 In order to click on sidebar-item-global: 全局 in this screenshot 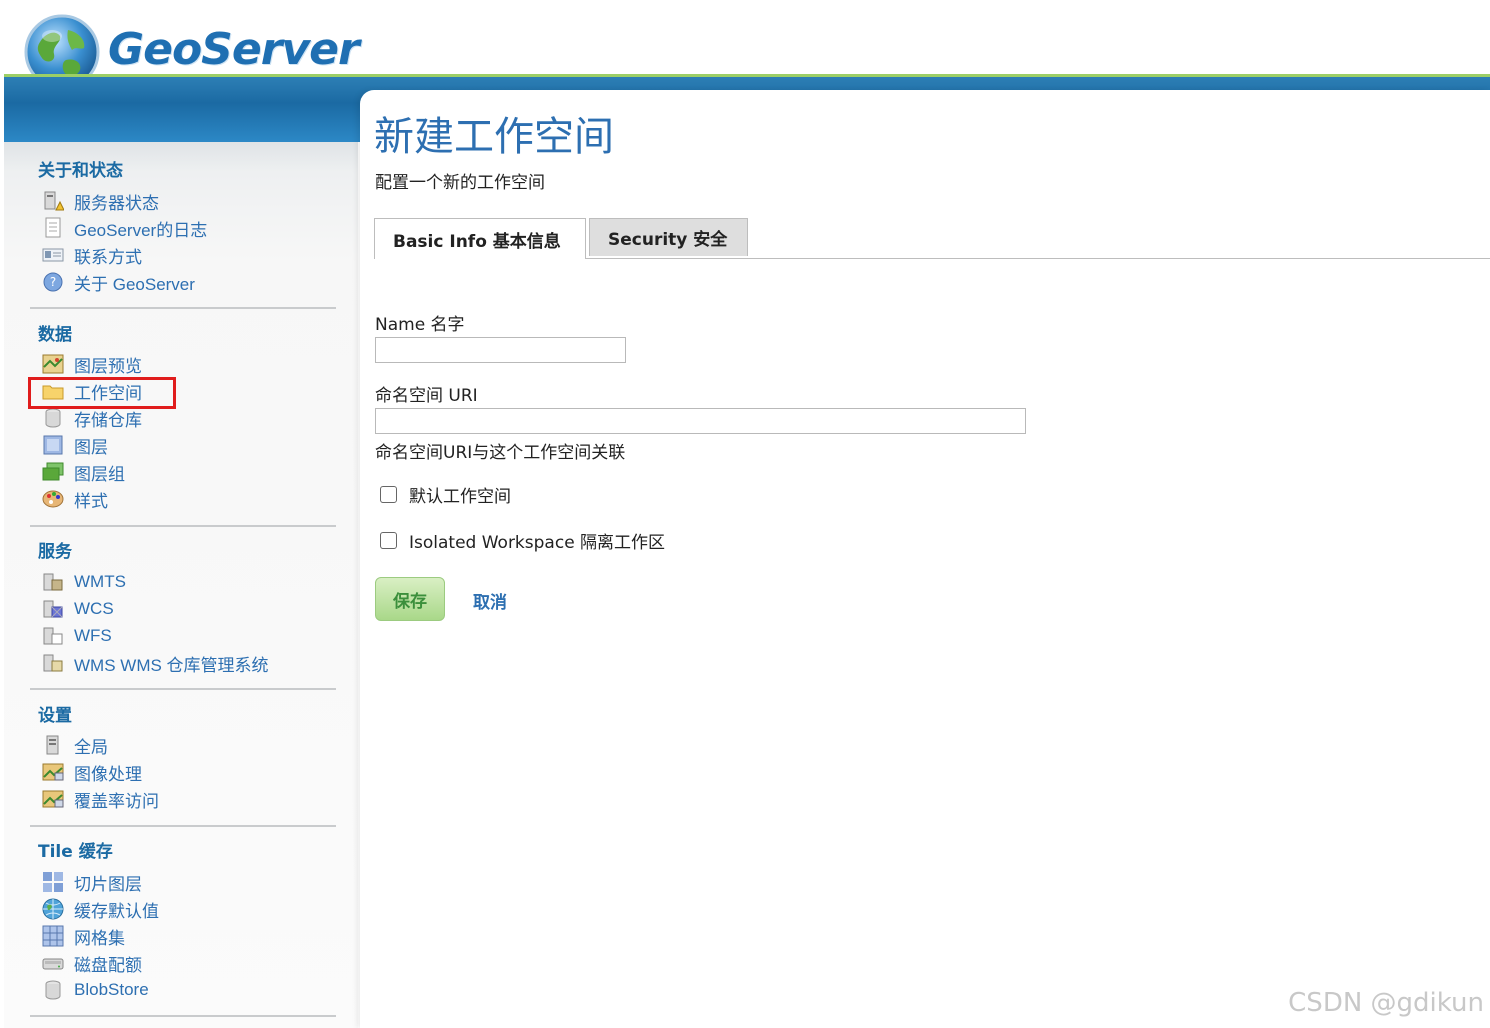, I will do `click(75, 745)`.